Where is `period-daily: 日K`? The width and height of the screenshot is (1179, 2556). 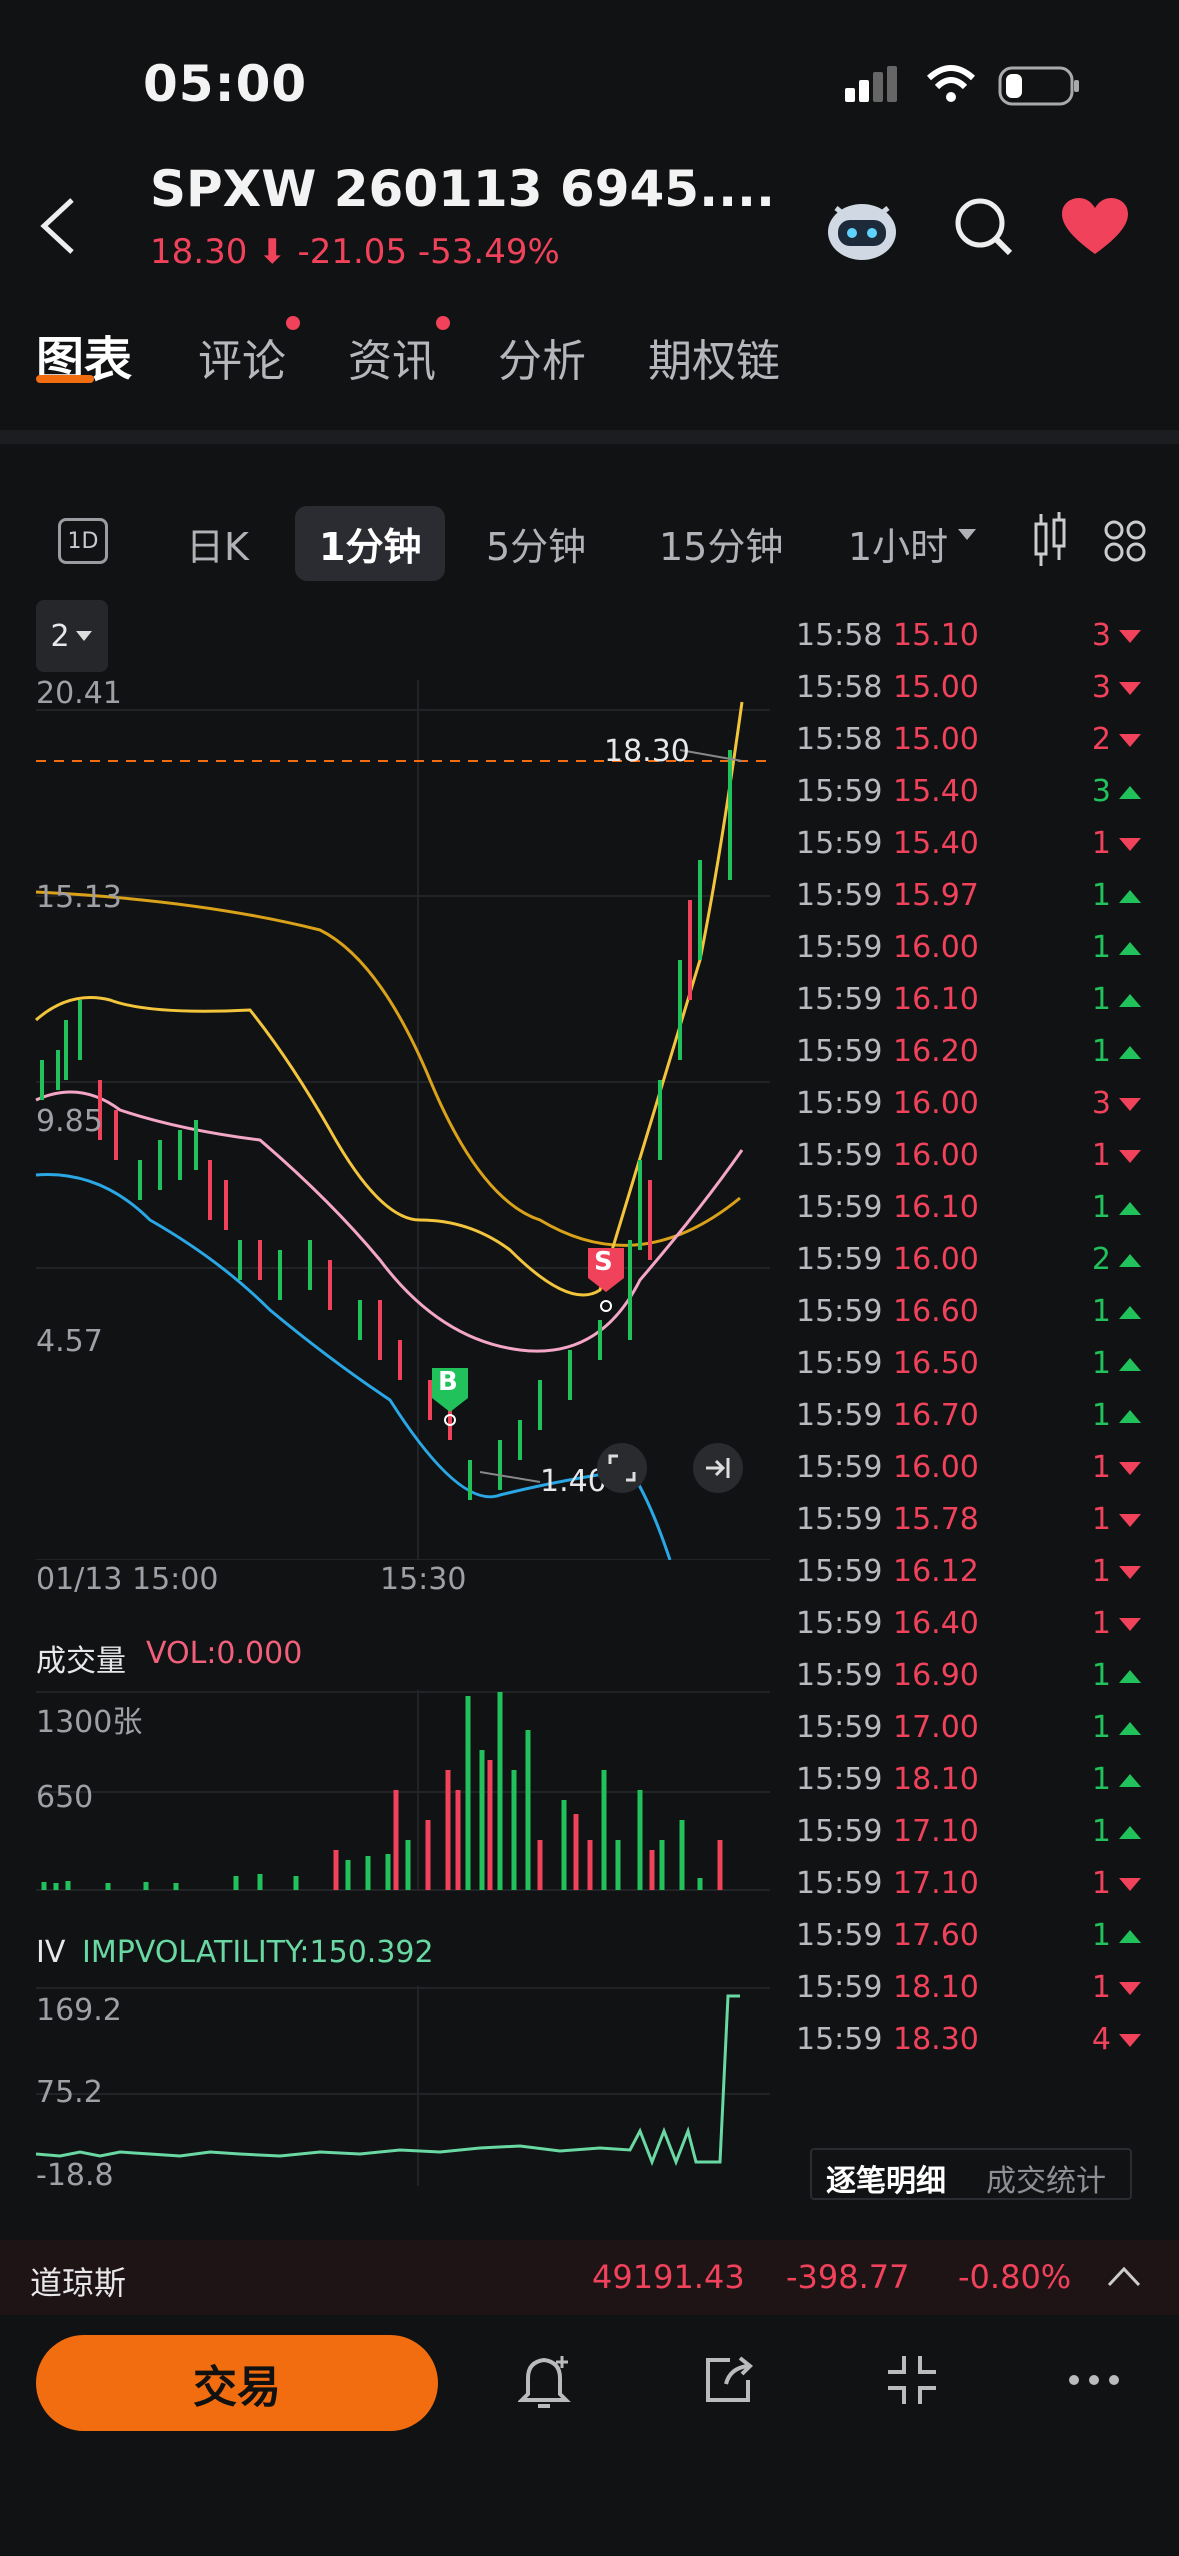
period-daily: 日K is located at coordinates (217, 543).